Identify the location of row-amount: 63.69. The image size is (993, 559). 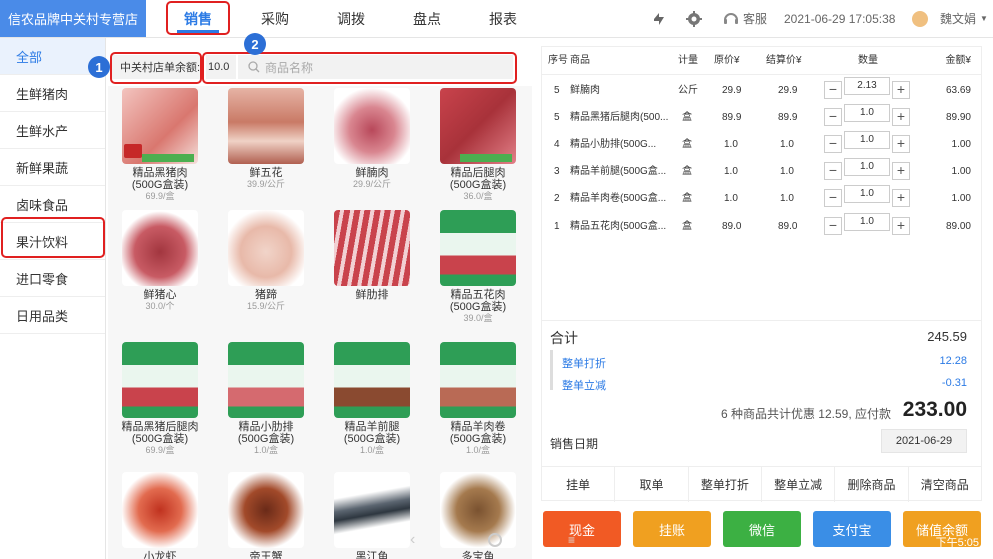
(958, 90).